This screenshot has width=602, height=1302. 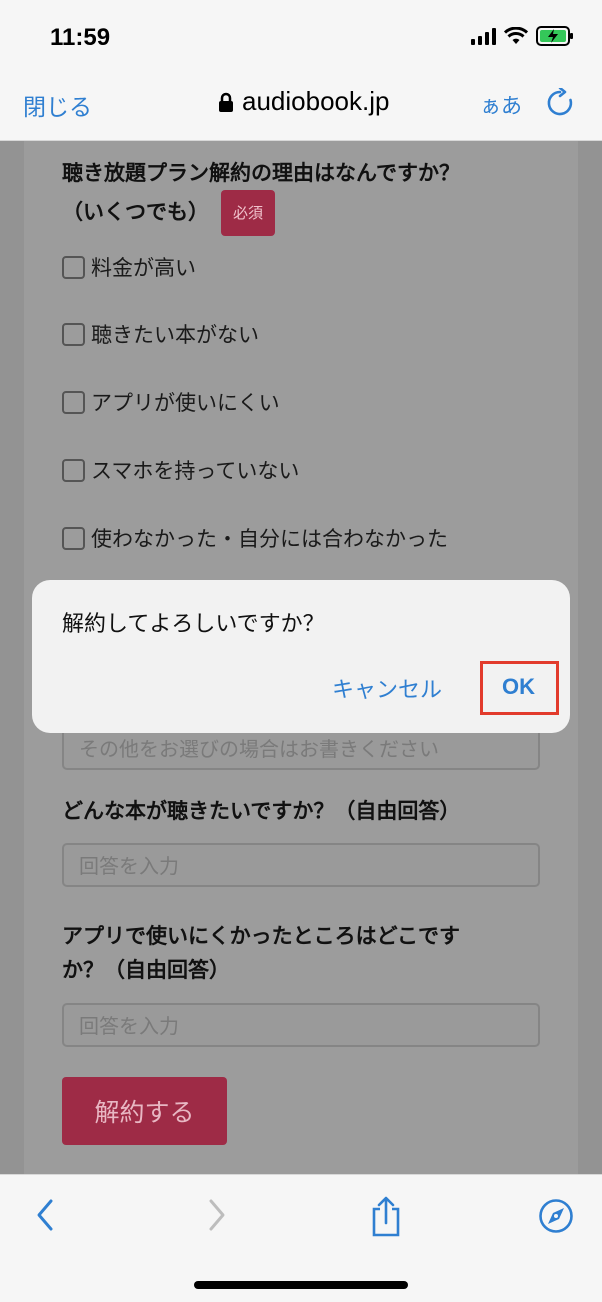 I want to click on question-books-wanted: どんな本が聴きたいですか？（自由回答）, so click(x=261, y=811).